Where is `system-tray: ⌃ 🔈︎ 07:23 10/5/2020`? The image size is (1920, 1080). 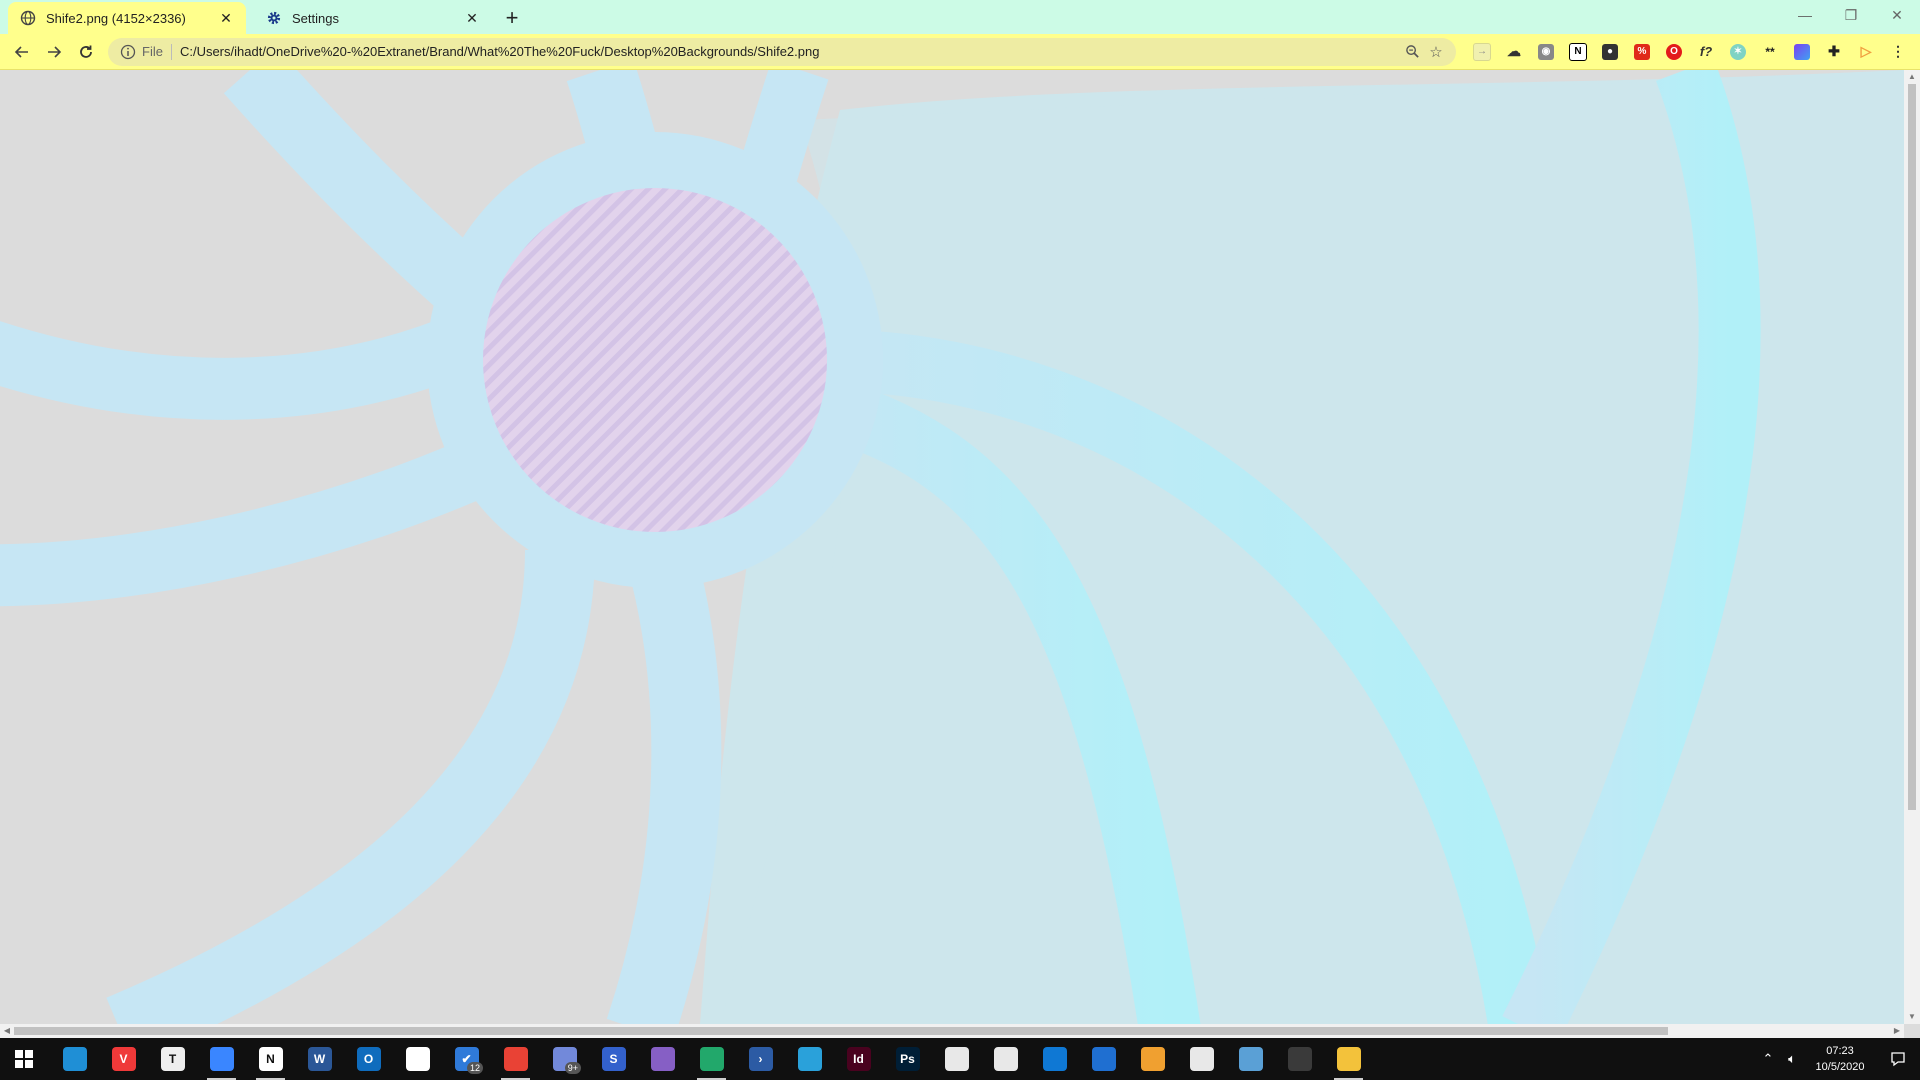 system-tray: ⌃ 🔈︎ 07:23 10/5/2020 is located at coordinates (1838, 1059).